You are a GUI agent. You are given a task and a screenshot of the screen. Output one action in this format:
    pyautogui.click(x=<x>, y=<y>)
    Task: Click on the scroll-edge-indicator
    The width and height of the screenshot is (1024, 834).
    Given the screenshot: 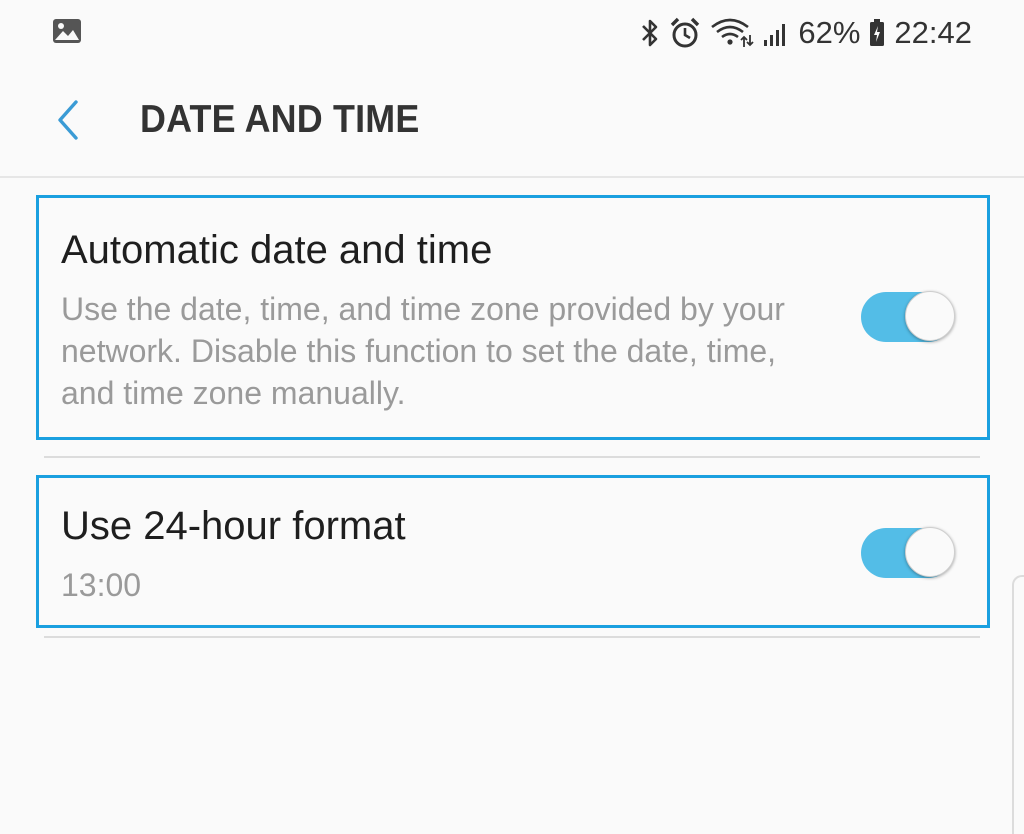 What is the action you would take?
    pyautogui.click(x=1018, y=704)
    